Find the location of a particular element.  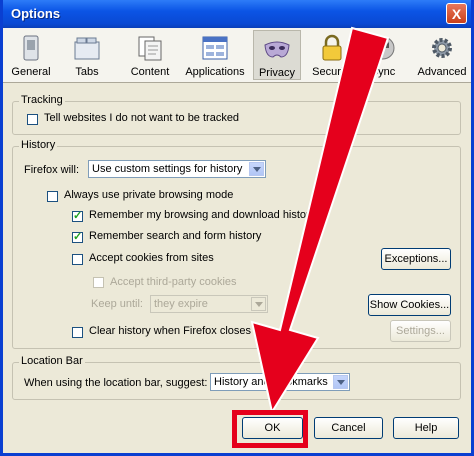

tab-applications: Applications is located at coordinates (215, 55).